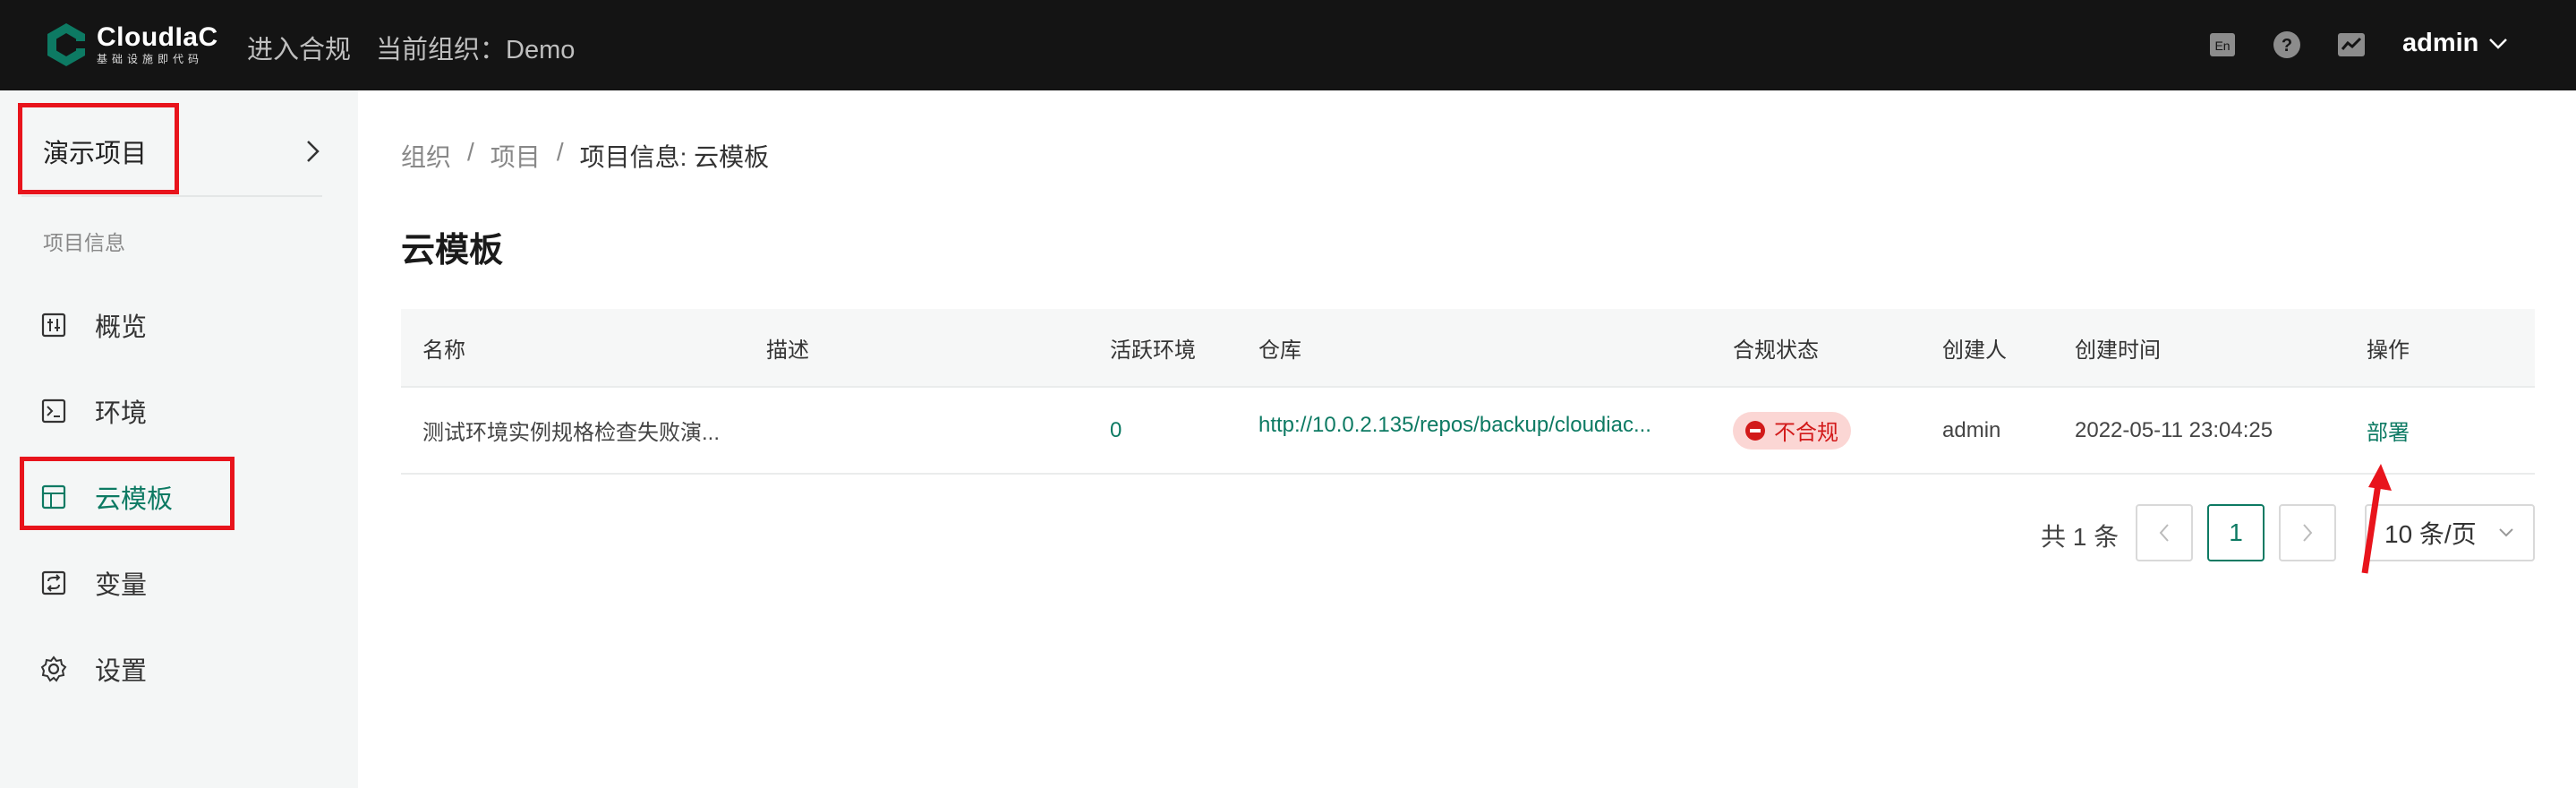 The height and width of the screenshot is (788, 2576). I want to click on enter-compliance-link: 进入合规, so click(299, 47).